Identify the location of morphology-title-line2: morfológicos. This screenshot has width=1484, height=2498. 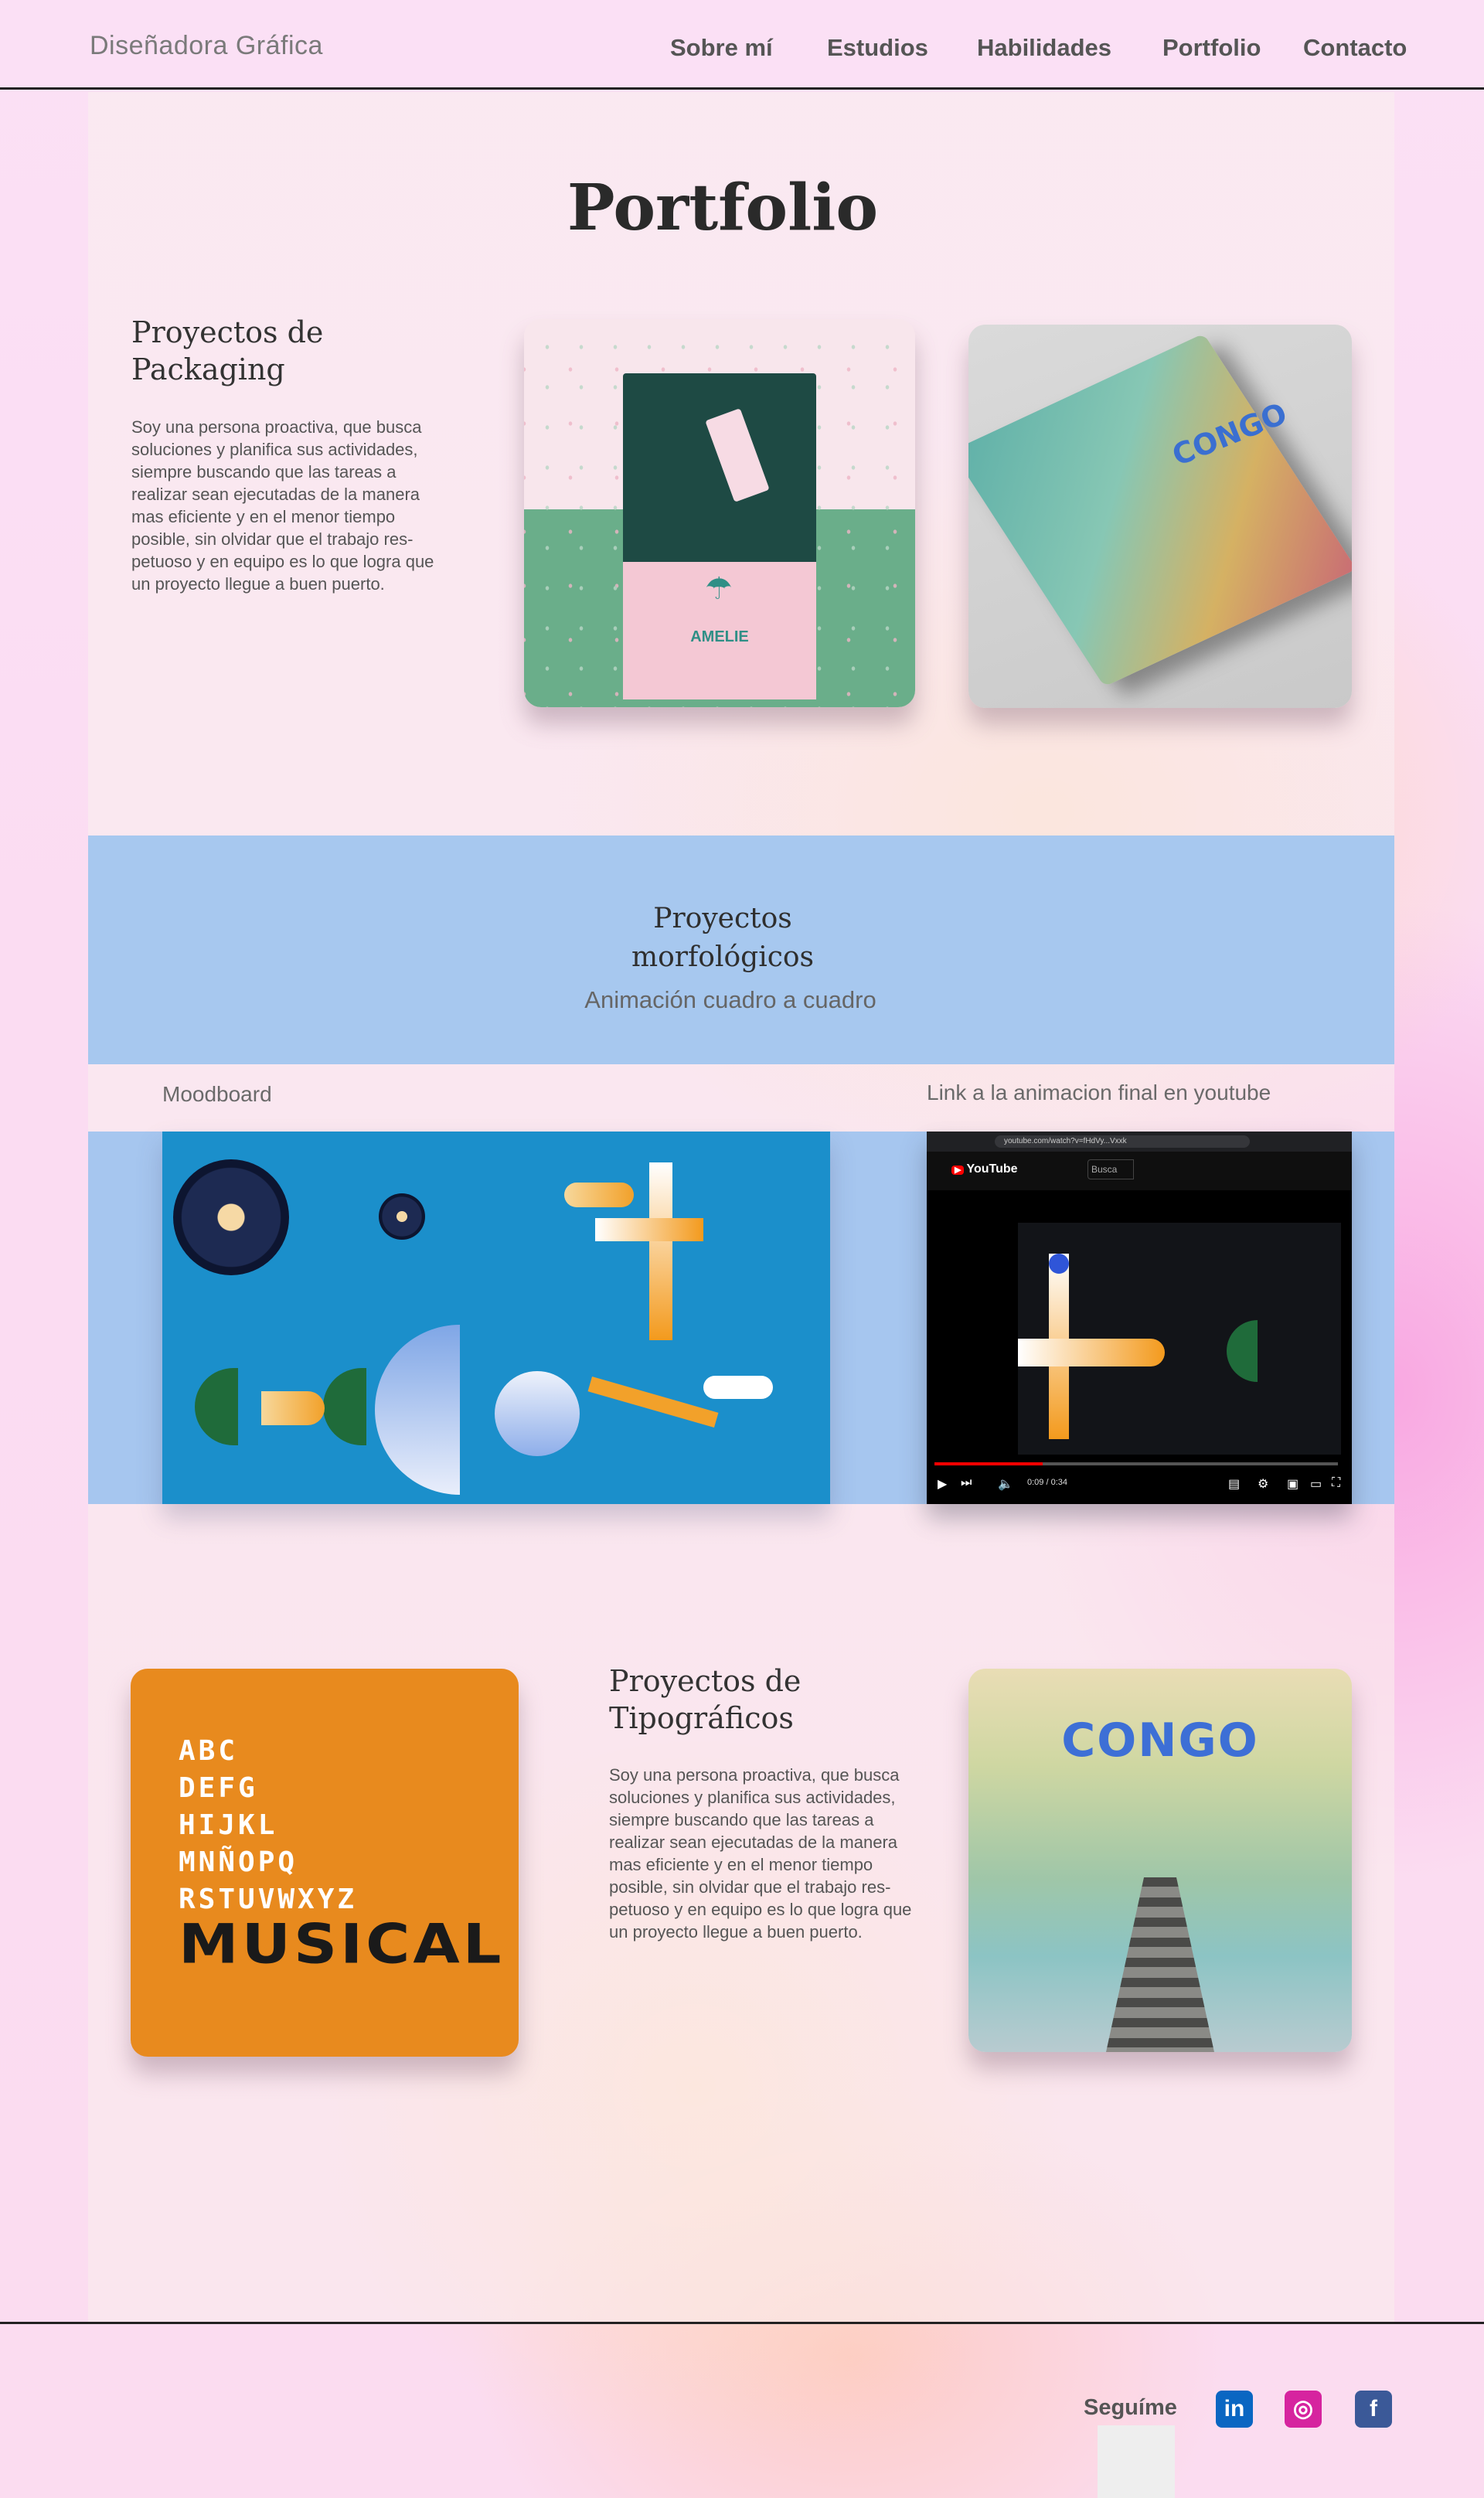
(723, 957).